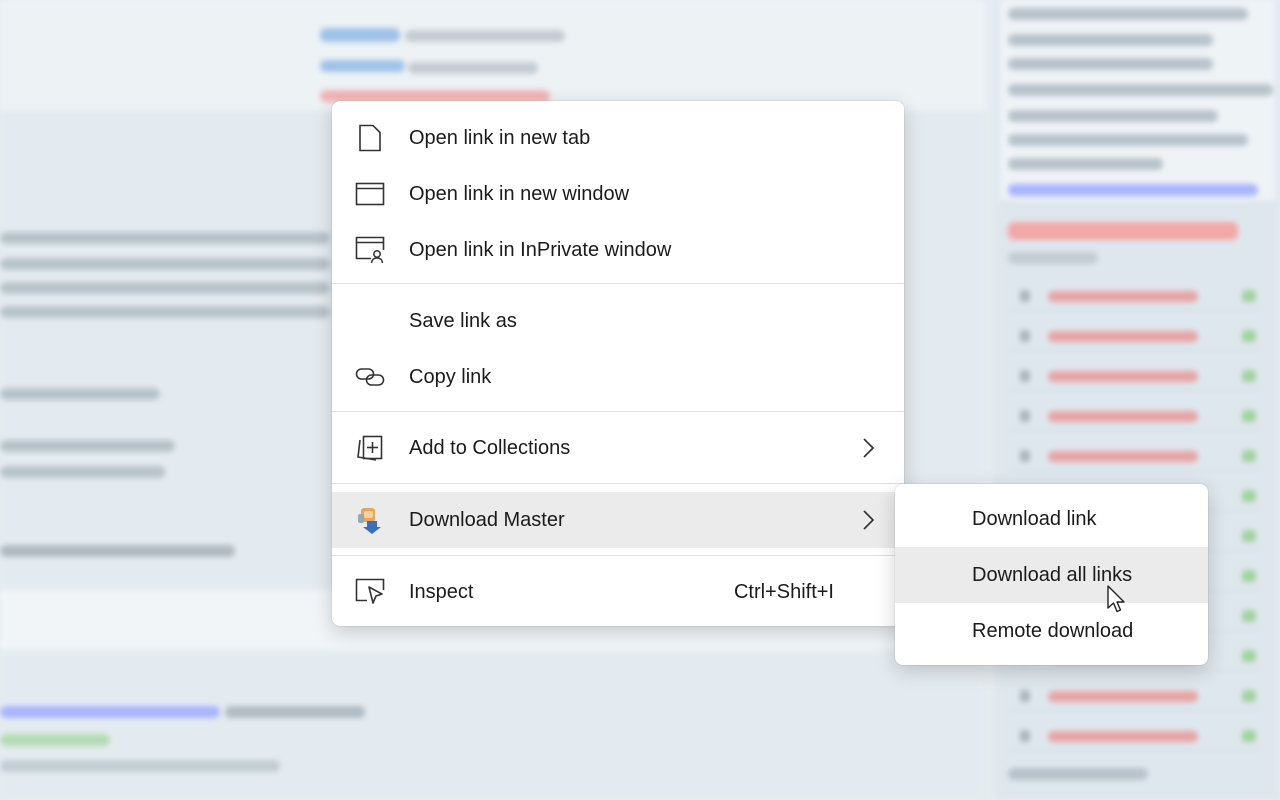 The image size is (1280, 800). I want to click on shortcut-label: Ctrl+Shift+I, so click(783, 591).